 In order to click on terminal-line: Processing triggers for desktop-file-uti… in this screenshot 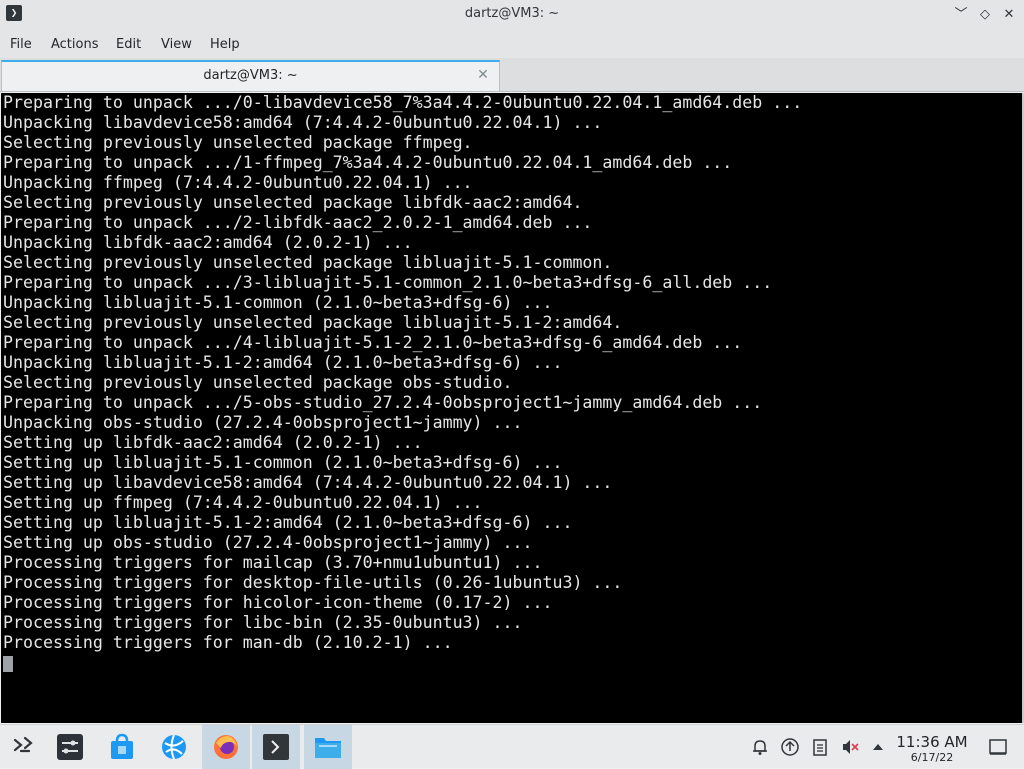, I will do `click(313, 582)`.